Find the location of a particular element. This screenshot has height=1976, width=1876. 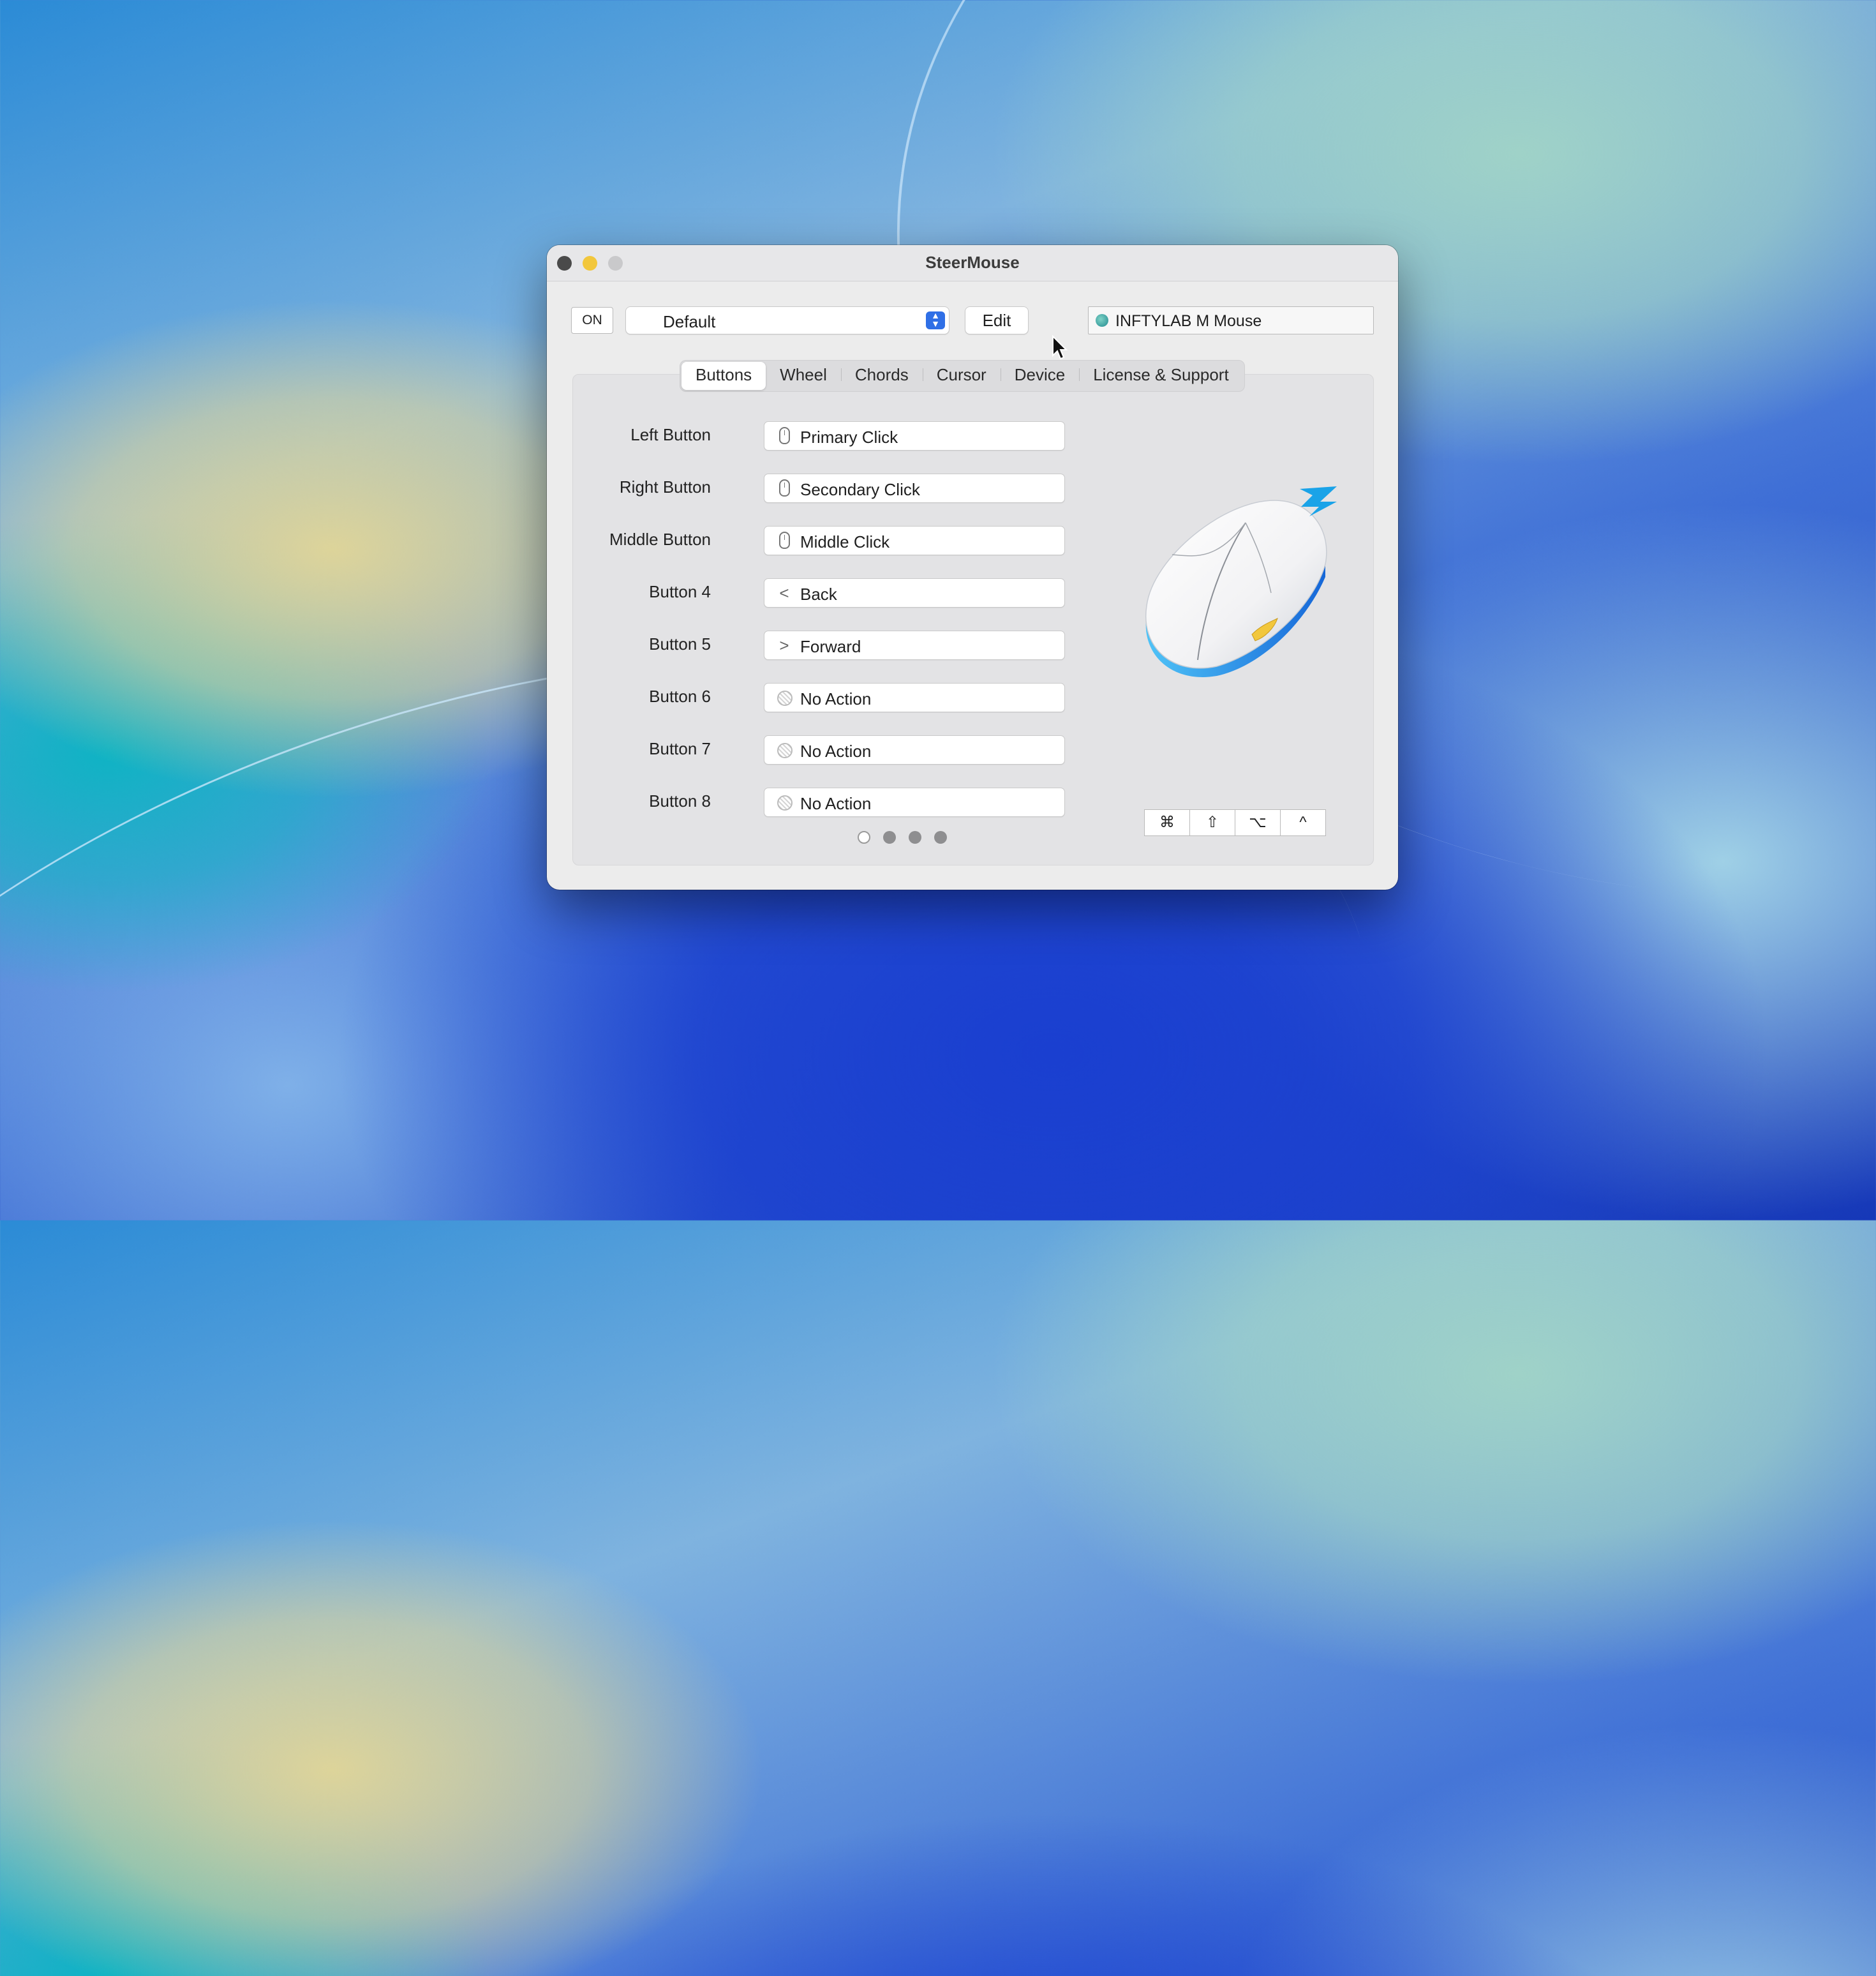

action-value: Back is located at coordinates (818, 594).